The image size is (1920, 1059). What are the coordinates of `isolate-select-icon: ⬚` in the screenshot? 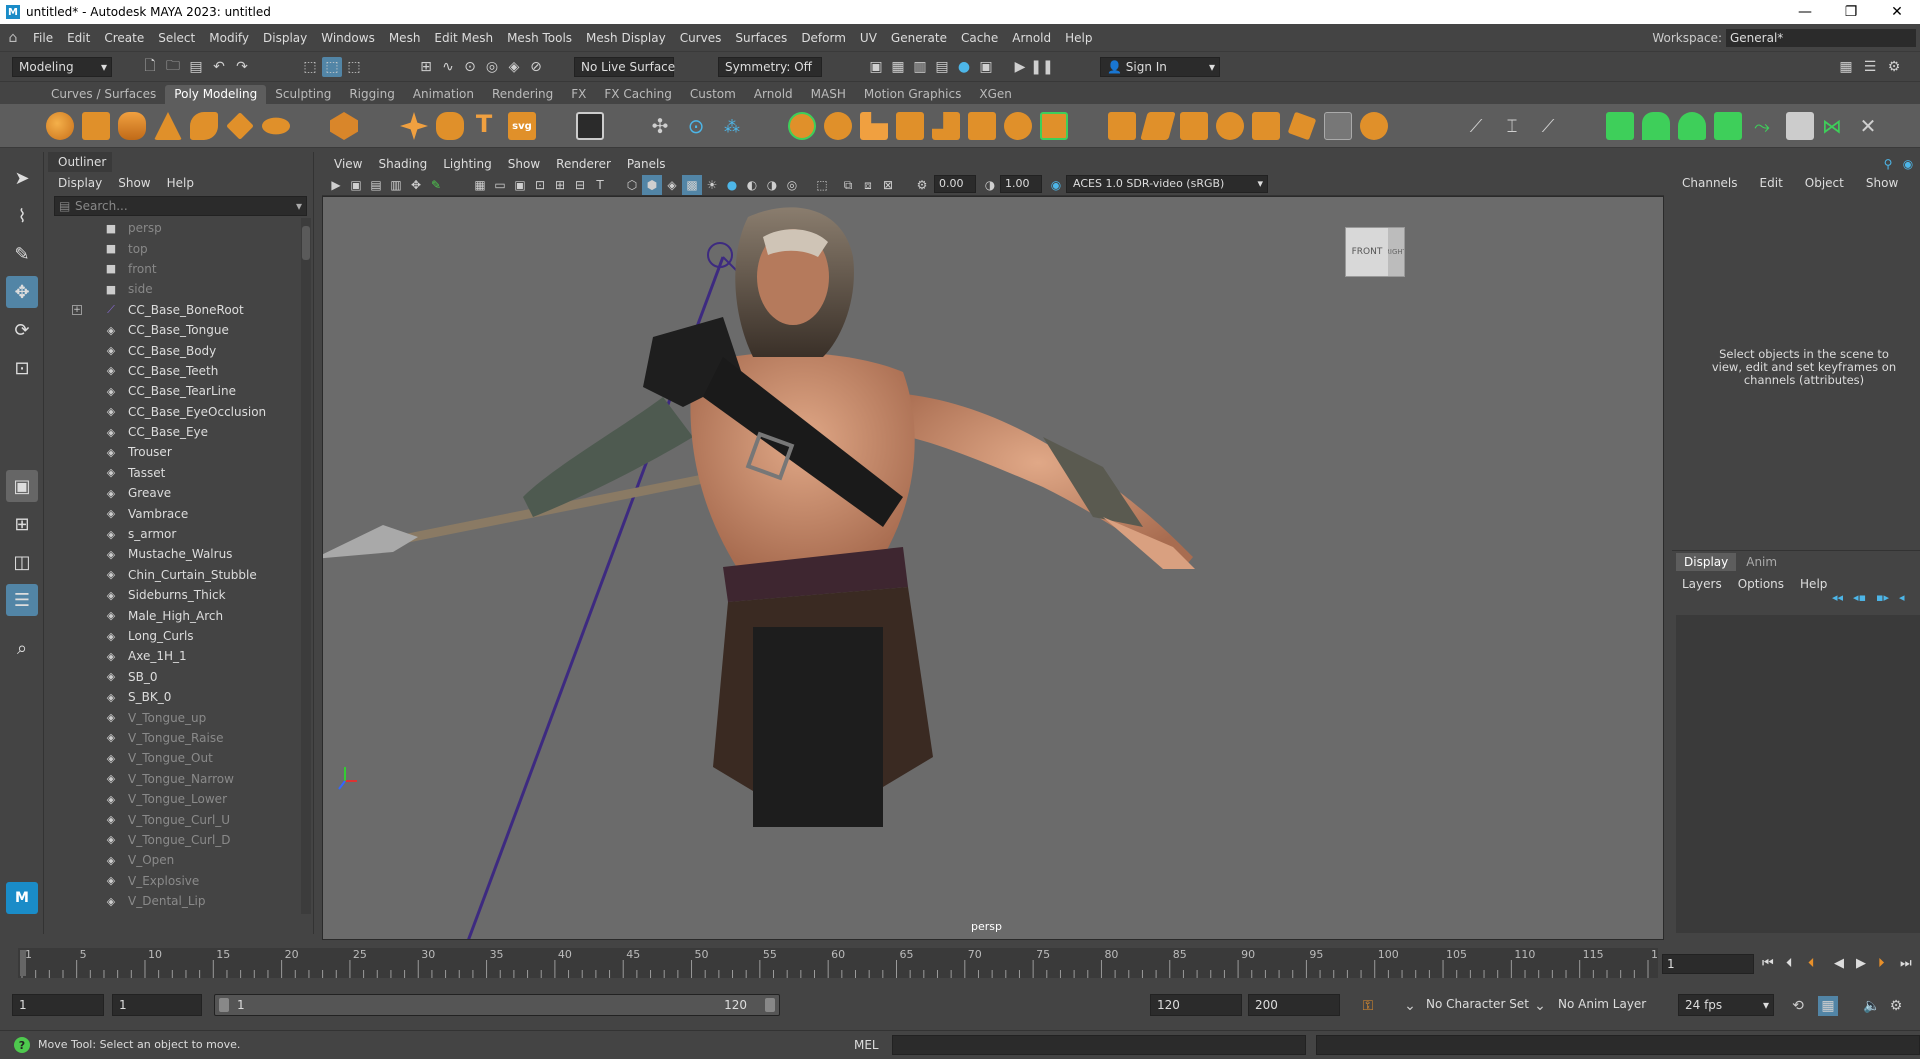 It's located at (822, 185).